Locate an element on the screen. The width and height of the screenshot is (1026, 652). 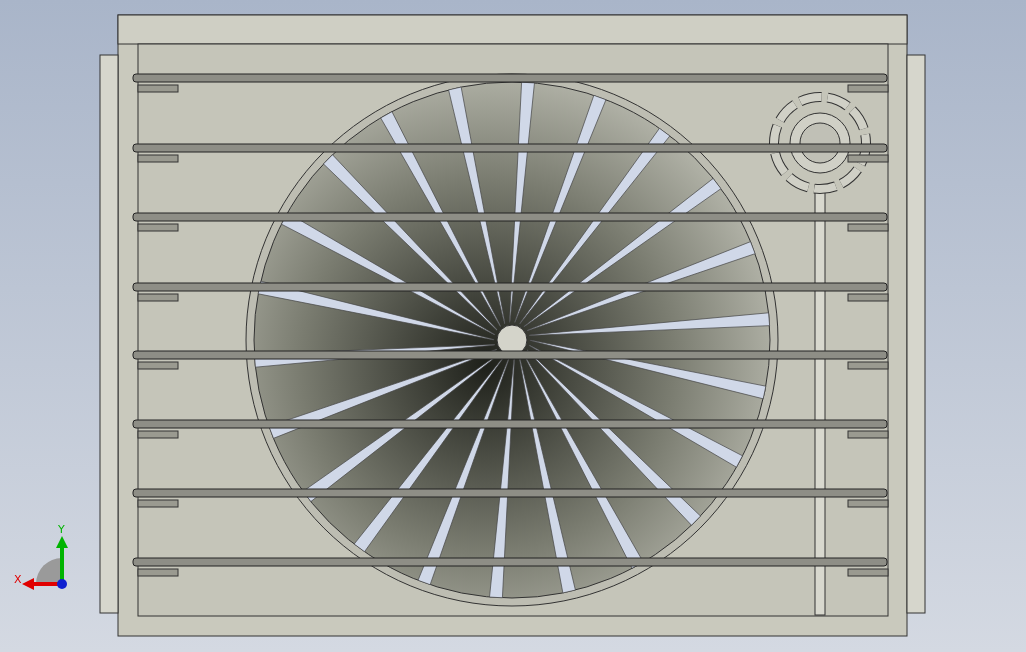
x-axis-label: X is located at coordinates (18, 580).